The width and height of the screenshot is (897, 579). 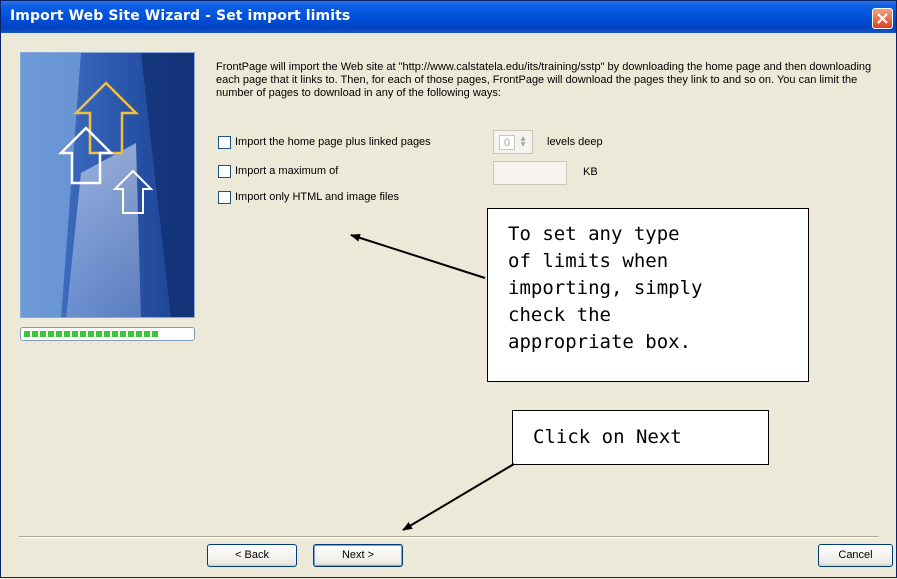 What do you see at coordinates (458, 497) in the screenshot?
I see `arrow-to-next` at bounding box center [458, 497].